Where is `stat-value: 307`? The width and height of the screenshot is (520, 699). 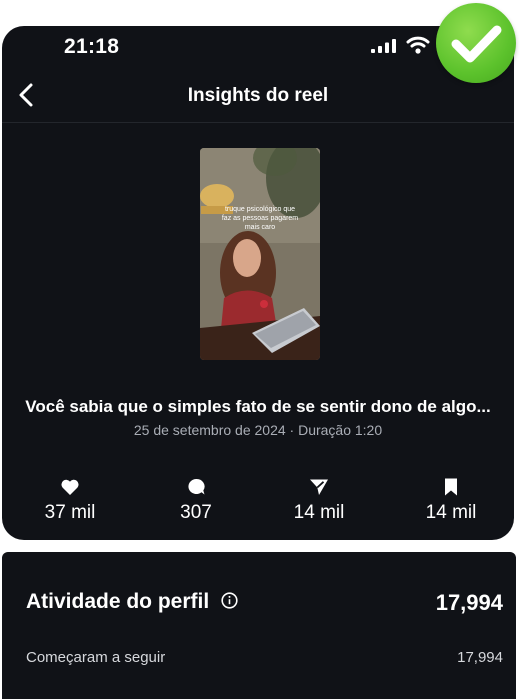
stat-value: 307 is located at coordinates (196, 512).